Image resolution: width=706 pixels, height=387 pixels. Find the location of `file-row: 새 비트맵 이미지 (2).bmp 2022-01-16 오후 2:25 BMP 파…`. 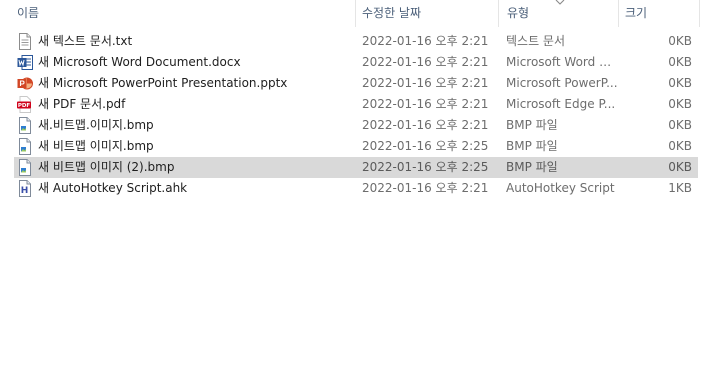

file-row: 새 비트맵 이미지 (2).bmp 2022-01-16 오후 2:25 BMP 파… is located at coordinates (356, 167).